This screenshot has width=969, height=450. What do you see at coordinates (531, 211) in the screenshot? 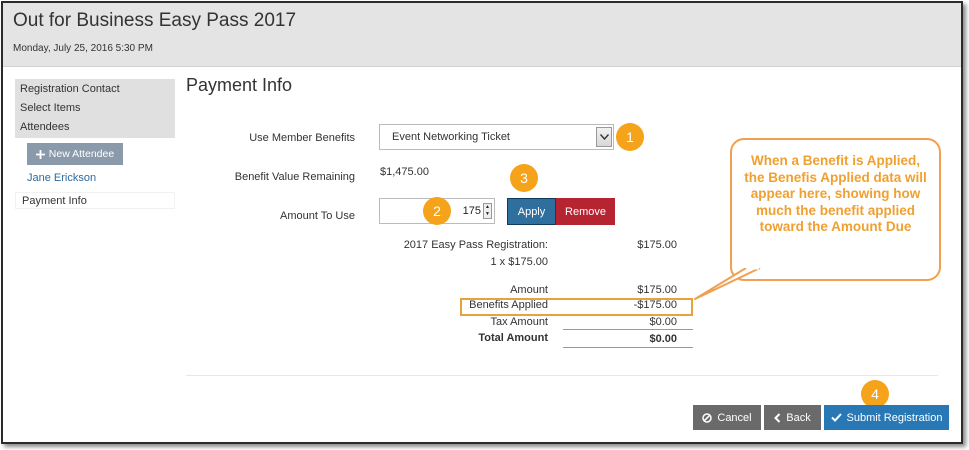
I see `apply-button: Apply` at bounding box center [531, 211].